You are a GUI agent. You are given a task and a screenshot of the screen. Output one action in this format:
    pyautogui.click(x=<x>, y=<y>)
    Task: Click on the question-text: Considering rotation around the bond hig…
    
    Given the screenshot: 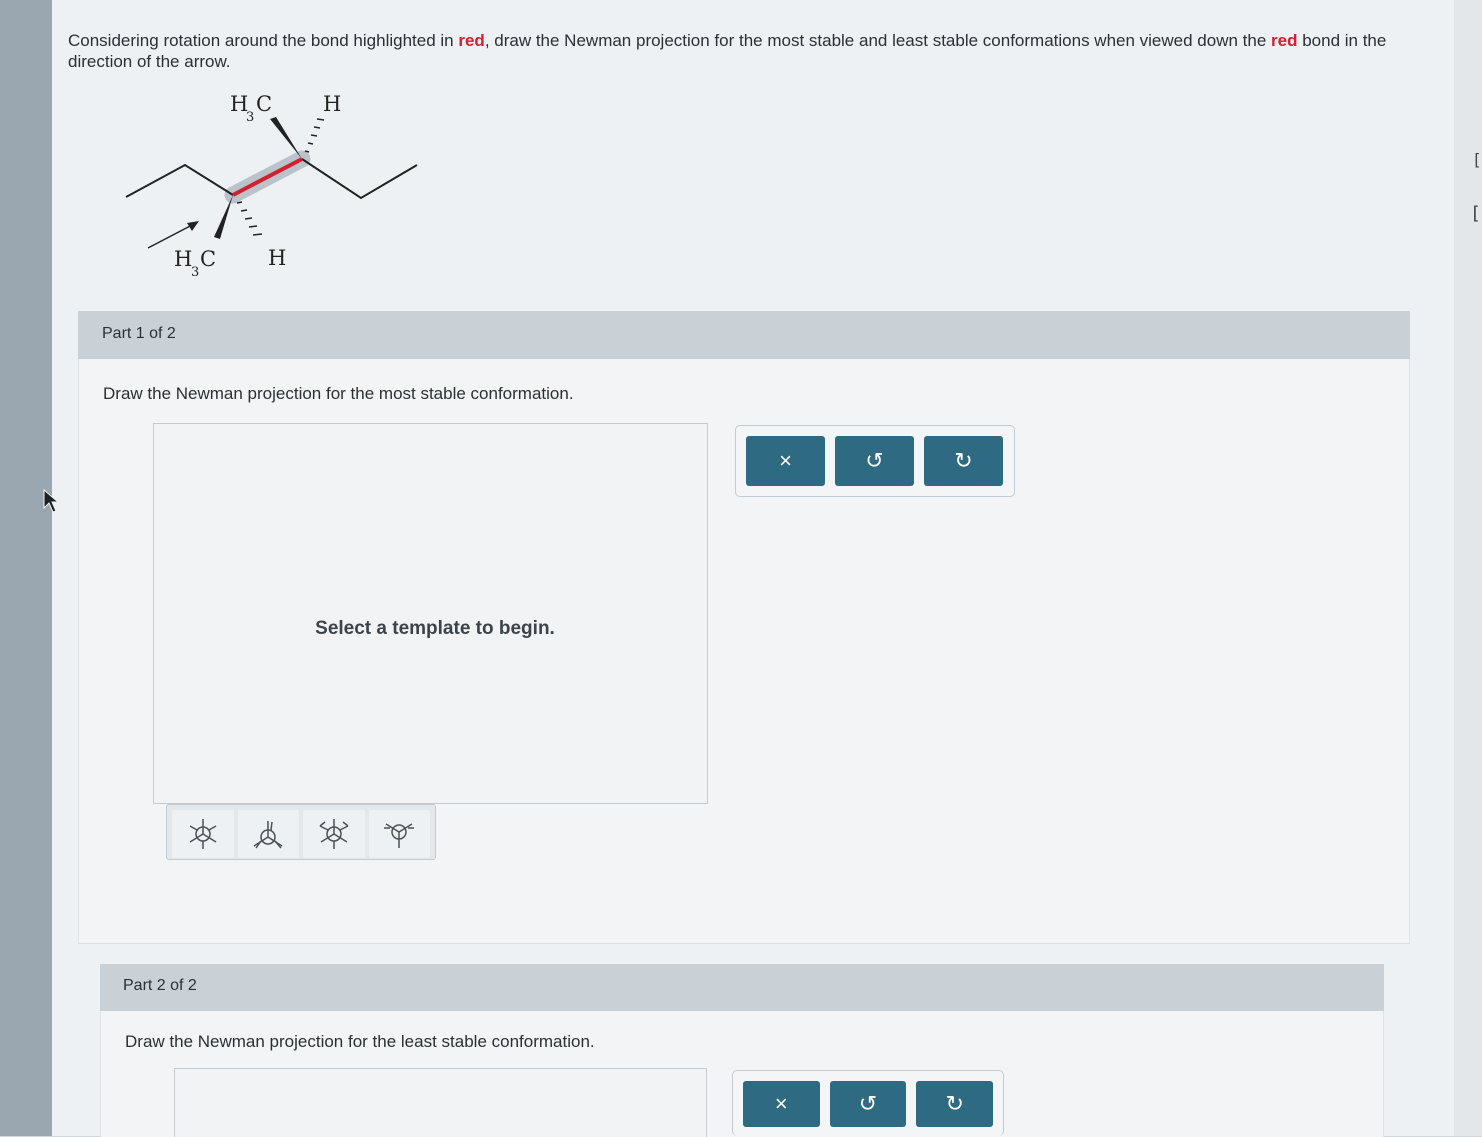 What is the action you would take?
    pyautogui.click(x=748, y=51)
    